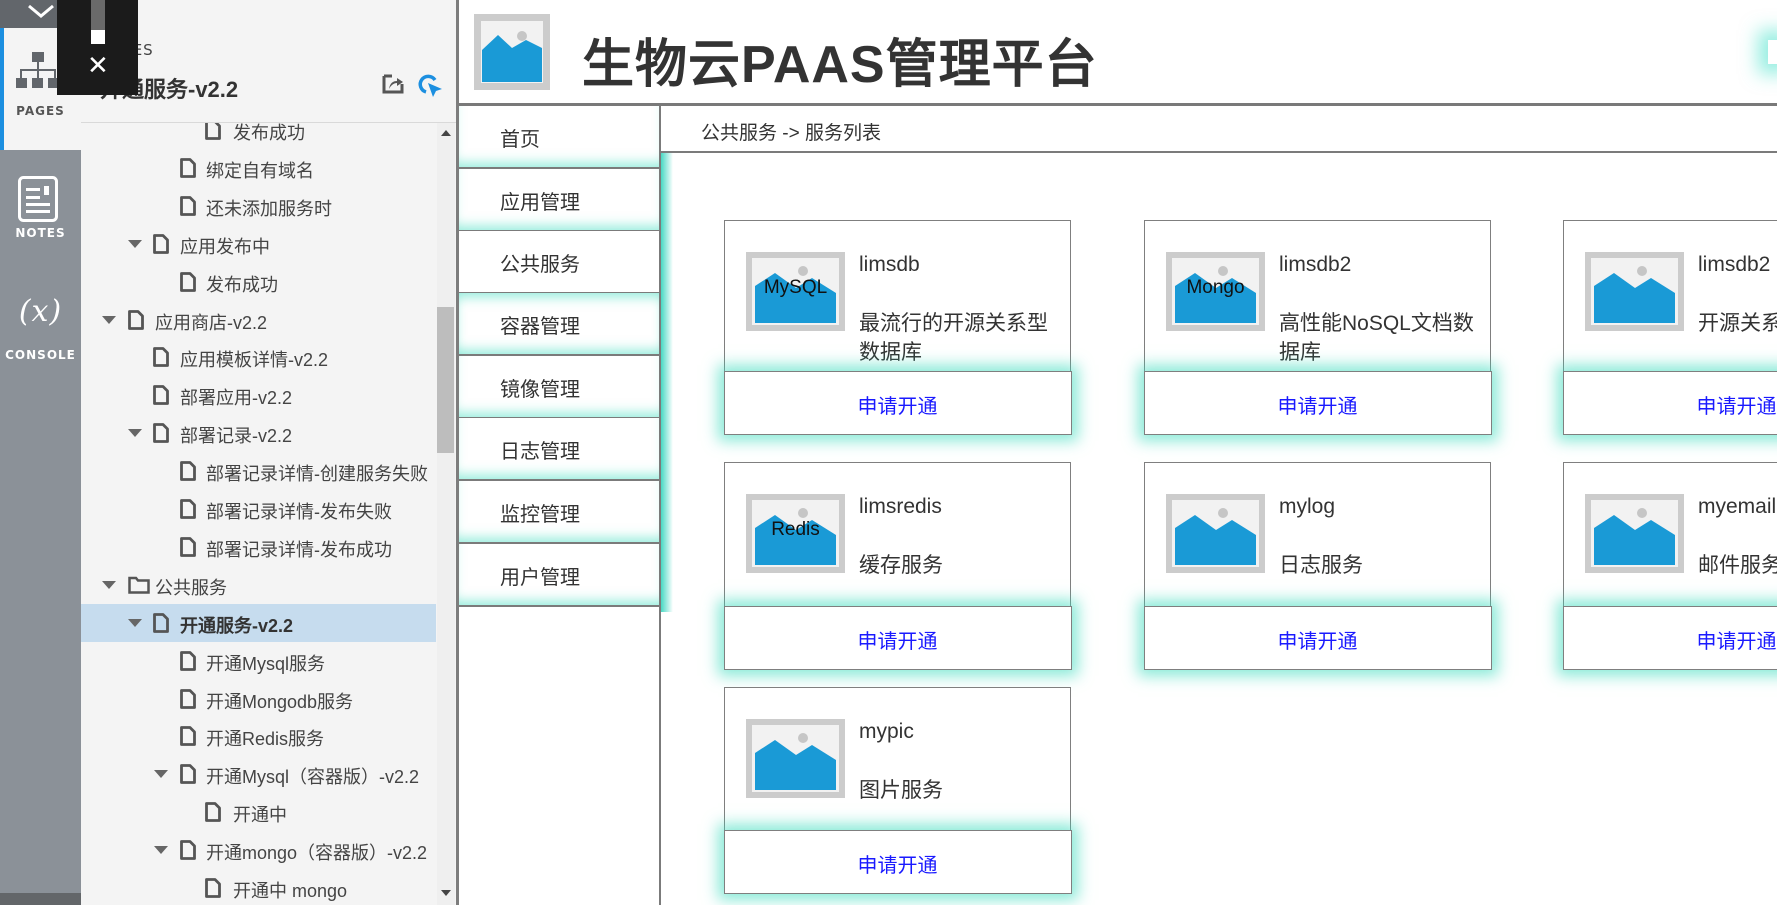  What do you see at coordinates (258, 395) in the screenshot?
I see `tree-row: 部署应用-v2.2` at bounding box center [258, 395].